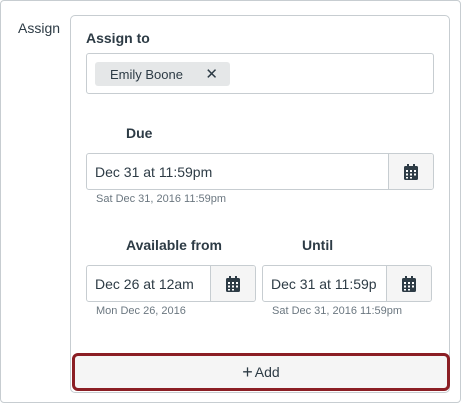  Describe the element at coordinates (174, 245) in the screenshot. I see `available-from-label: Available from` at that location.